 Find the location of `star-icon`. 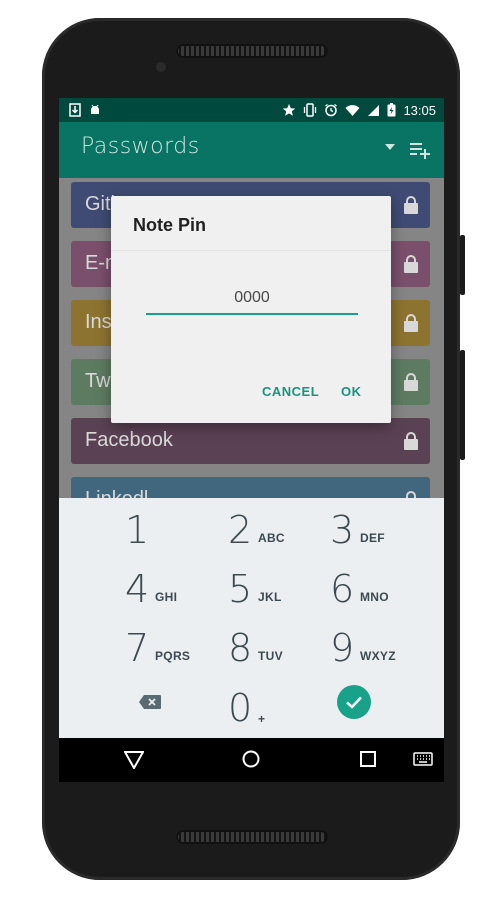

star-icon is located at coordinates (289, 110).